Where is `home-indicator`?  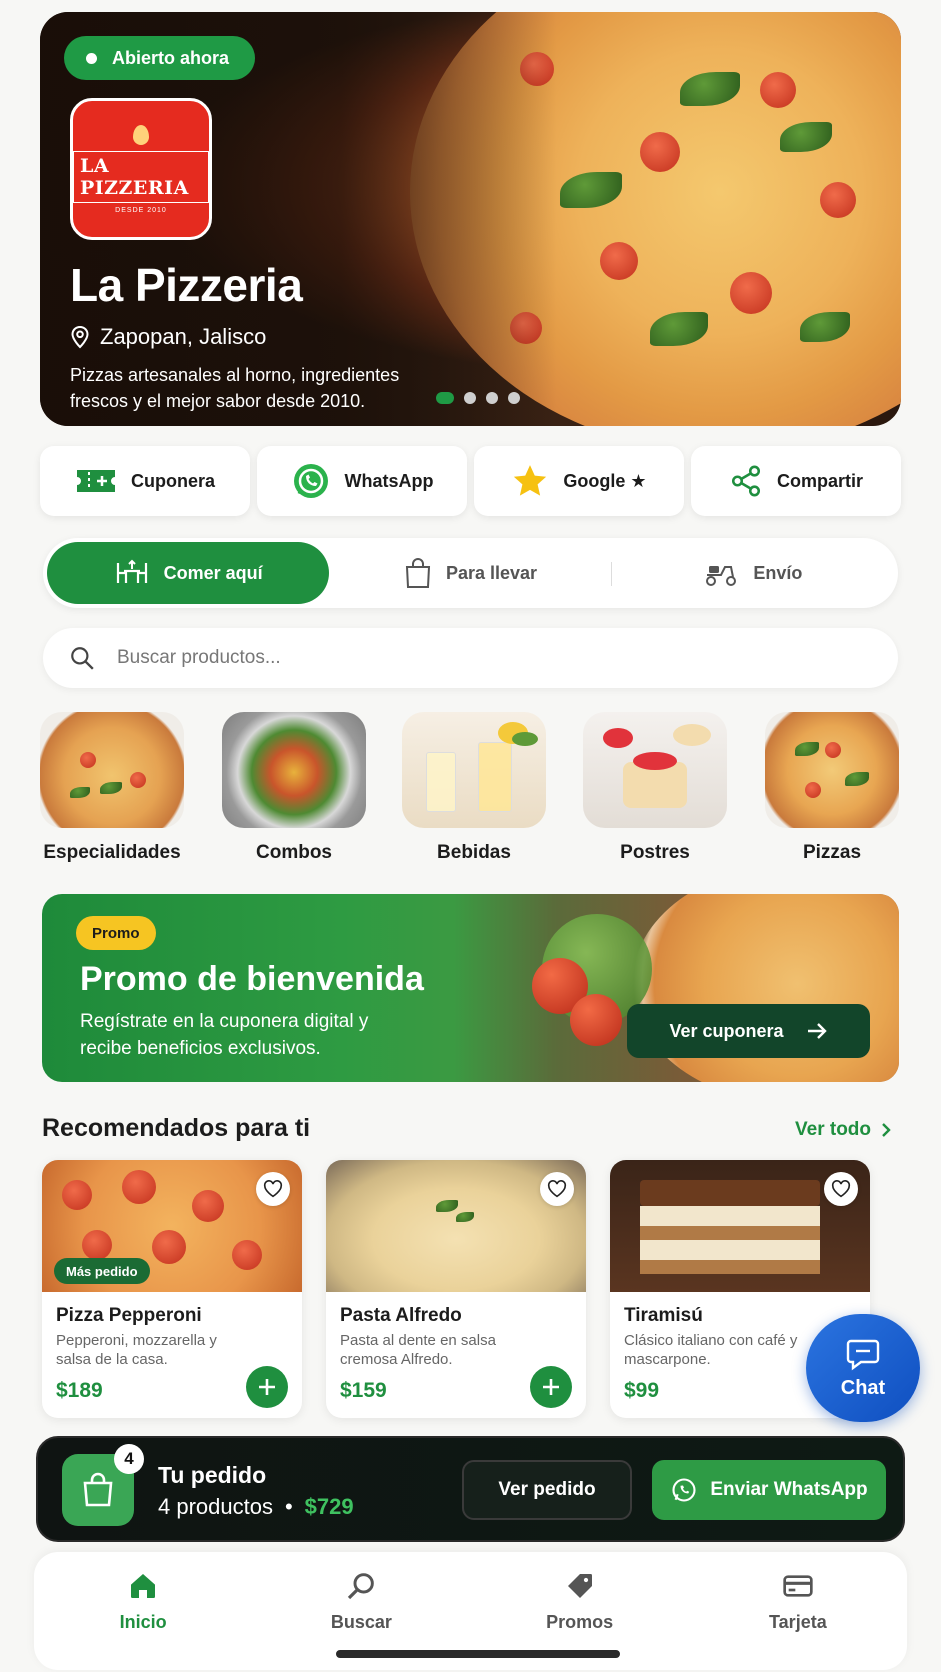
home-indicator is located at coordinates (478, 1654).